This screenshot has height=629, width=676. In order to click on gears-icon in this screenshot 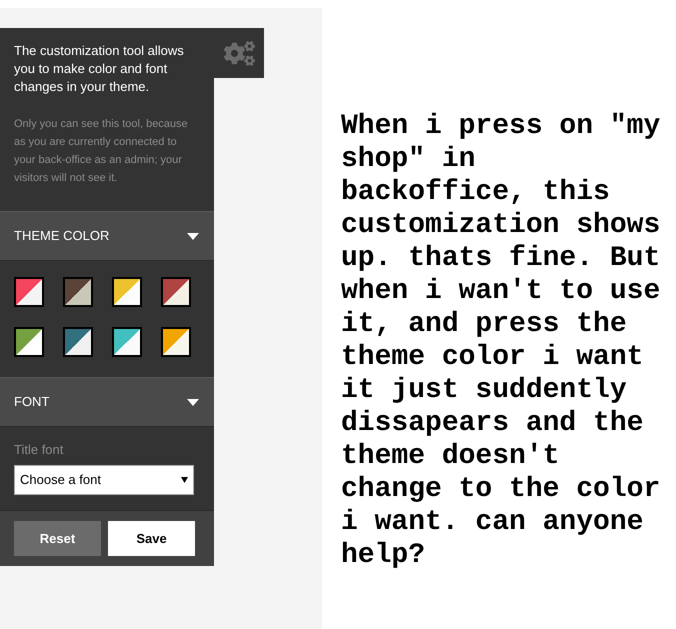, I will do `click(239, 53)`.